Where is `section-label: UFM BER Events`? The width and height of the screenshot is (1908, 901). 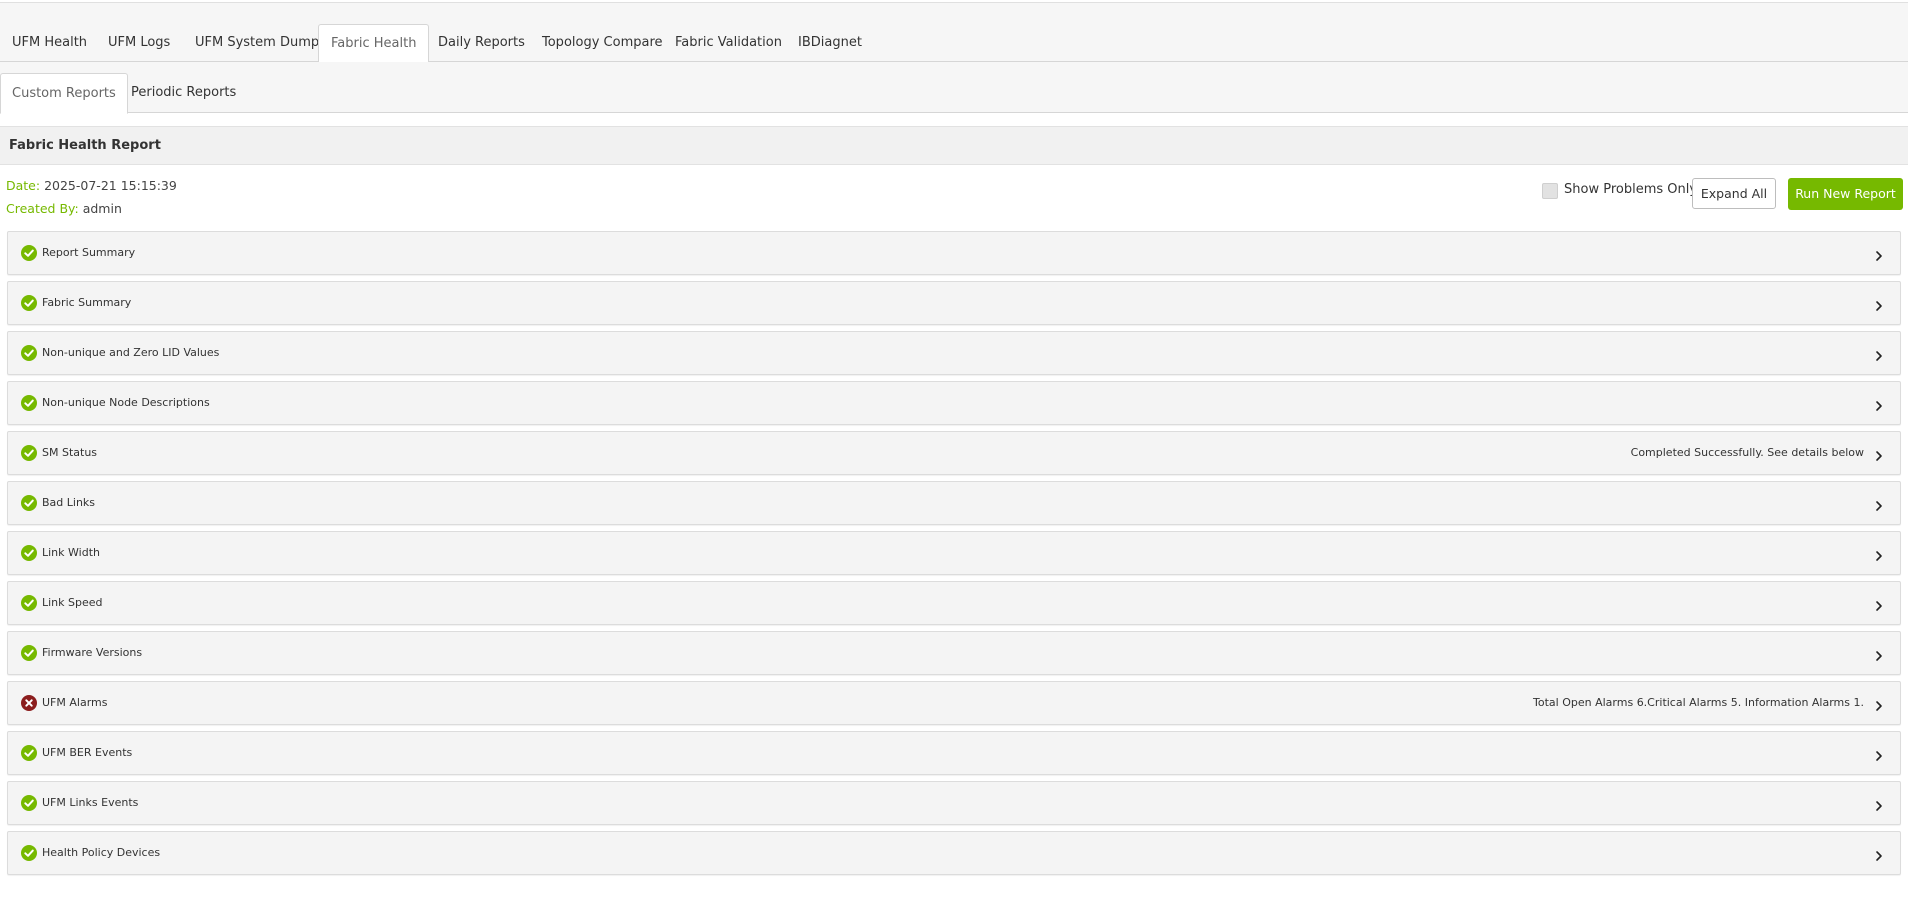 section-label: UFM BER Events is located at coordinates (87, 752).